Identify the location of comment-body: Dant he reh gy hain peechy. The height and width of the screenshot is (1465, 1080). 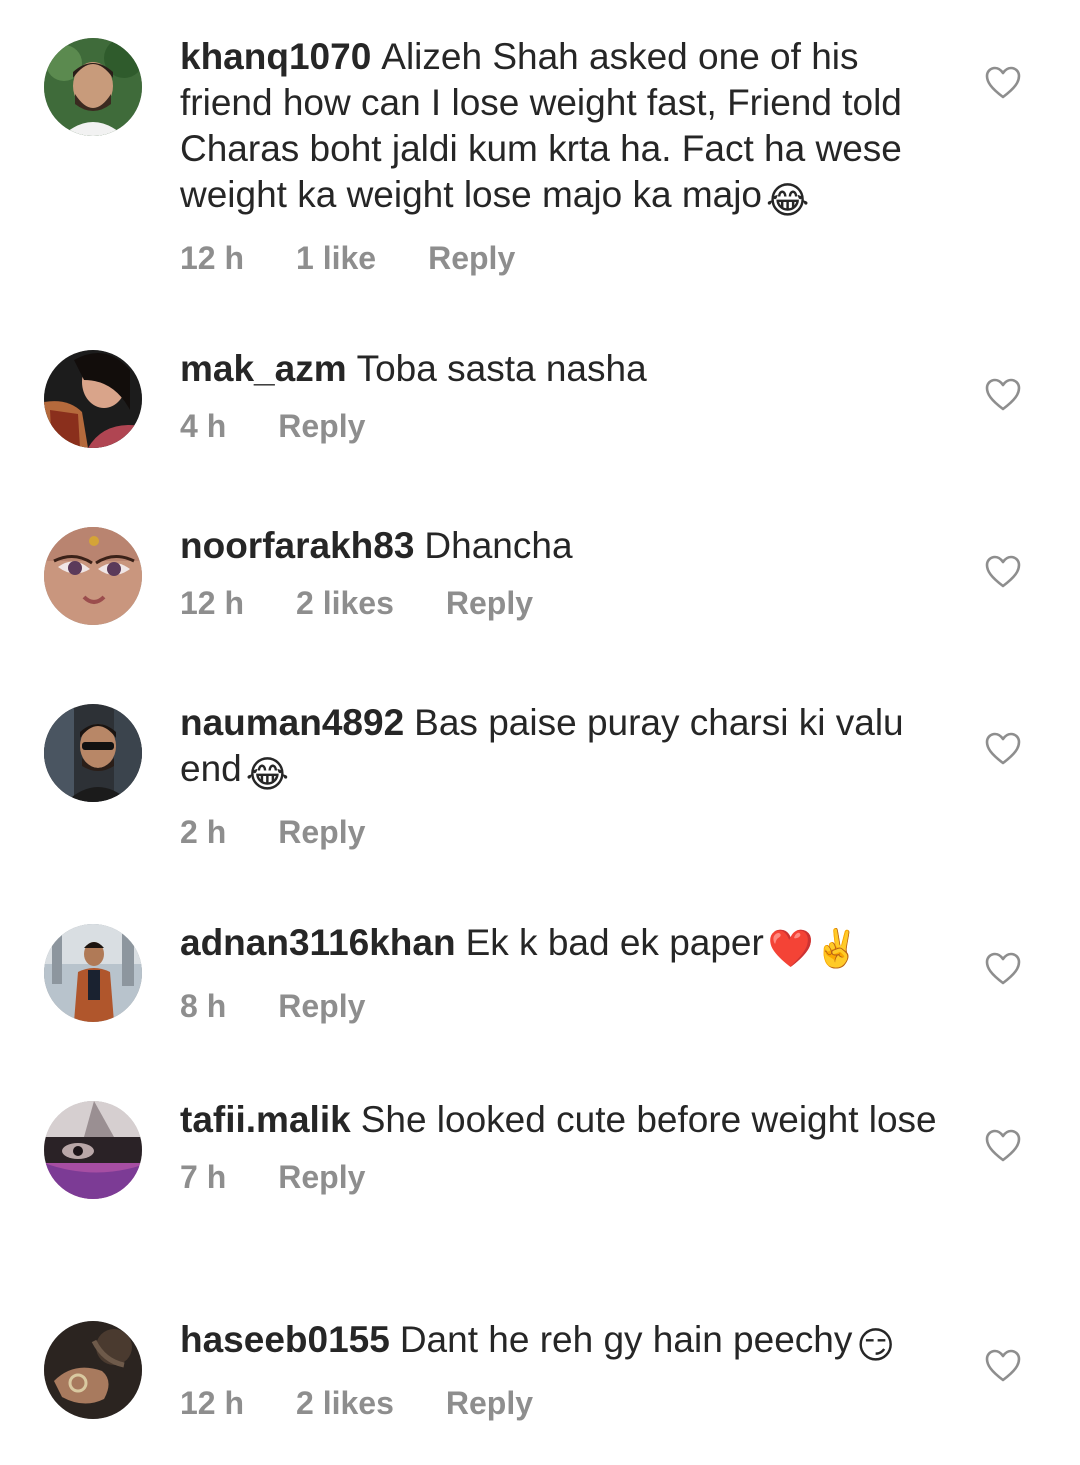
(626, 1339).